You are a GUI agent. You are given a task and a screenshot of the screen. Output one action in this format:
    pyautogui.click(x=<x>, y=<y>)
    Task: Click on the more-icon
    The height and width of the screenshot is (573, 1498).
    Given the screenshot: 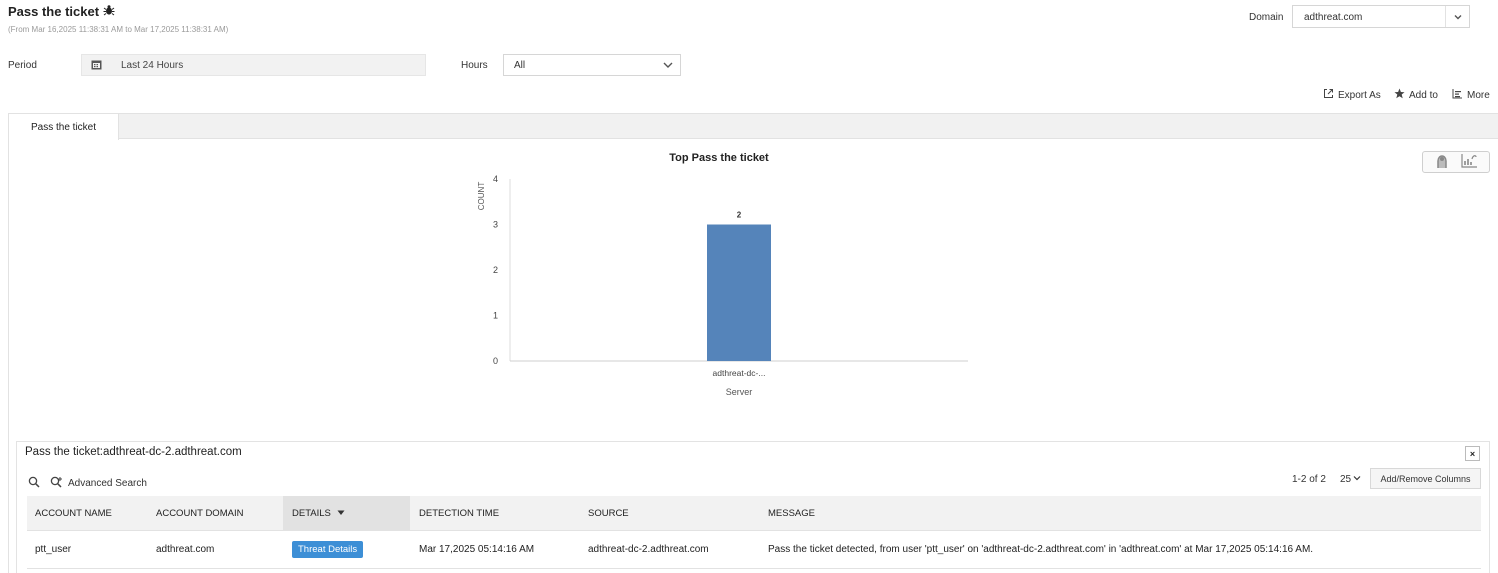 What is the action you would take?
    pyautogui.click(x=1457, y=95)
    